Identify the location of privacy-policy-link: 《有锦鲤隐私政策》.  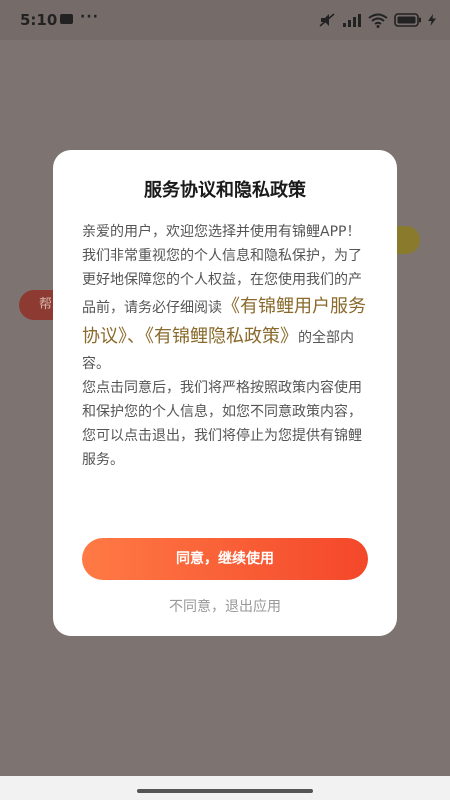
(221, 336).